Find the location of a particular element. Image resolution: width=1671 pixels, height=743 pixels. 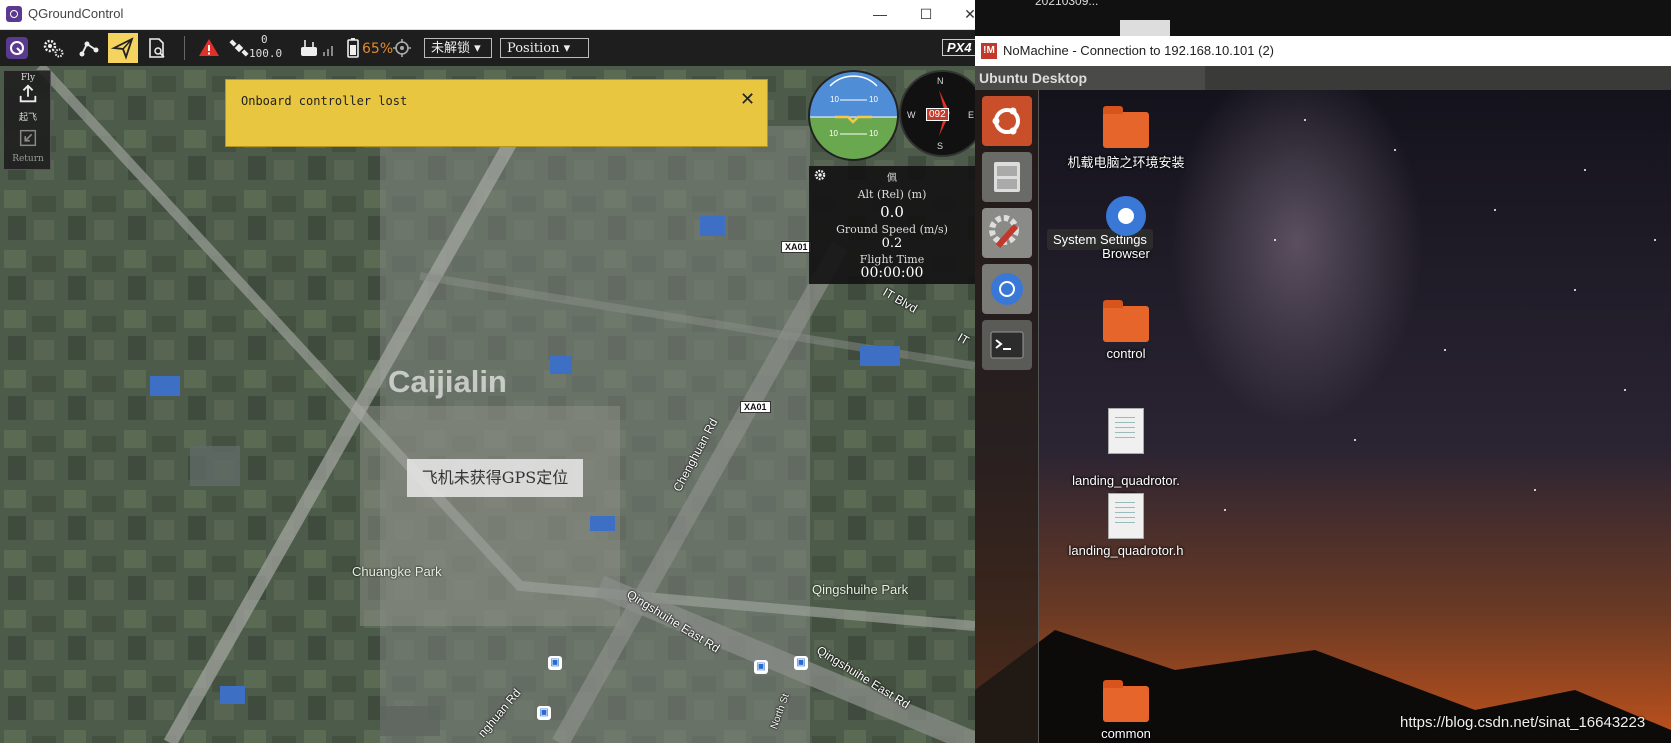

alert-banner: Onboard controller lost ✕ is located at coordinates (496, 113).